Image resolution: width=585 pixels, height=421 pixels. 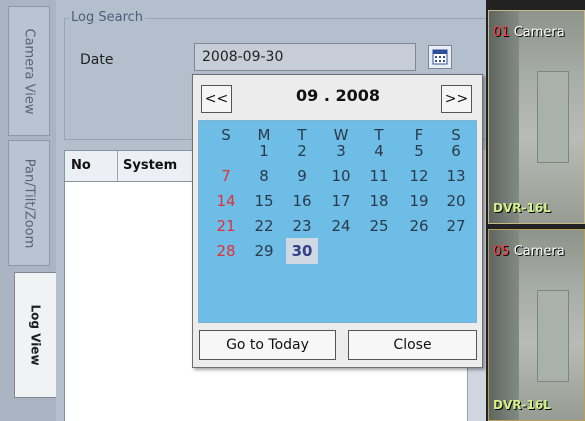 What do you see at coordinates (379, 226) in the screenshot?
I see `calendar-day: 25` at bounding box center [379, 226].